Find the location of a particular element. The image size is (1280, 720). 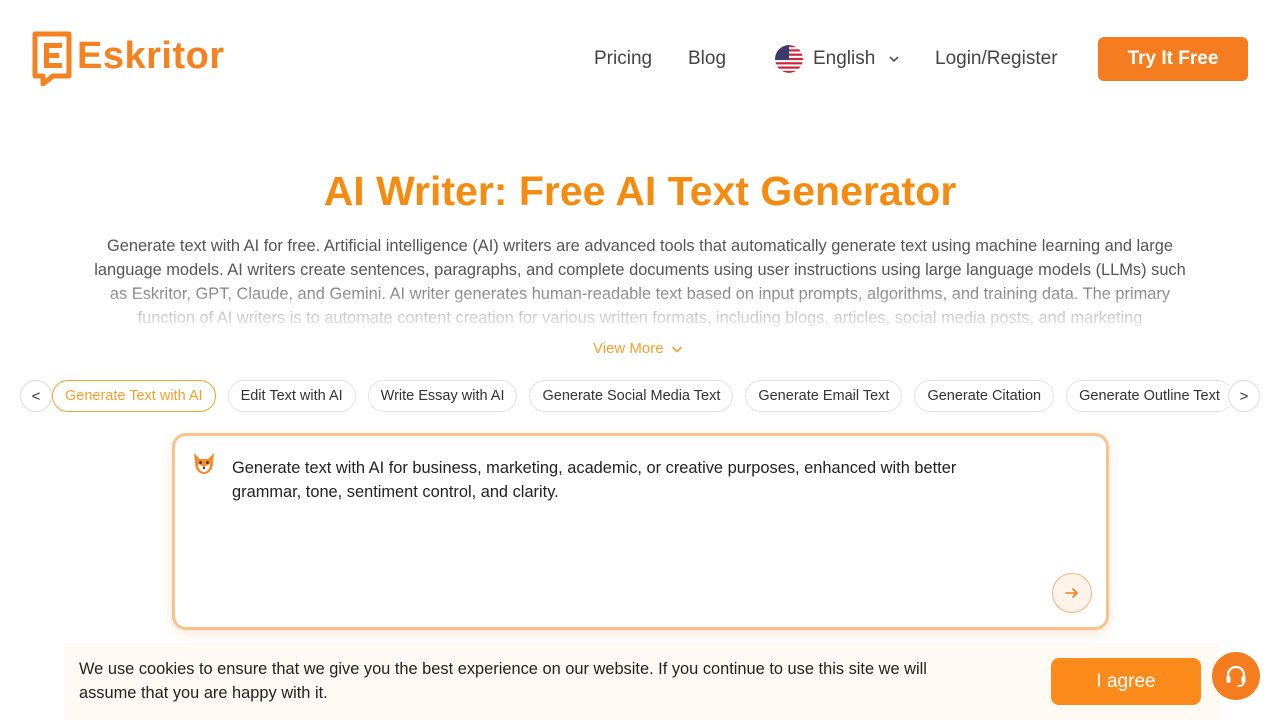

language-selector: English is located at coordinates (838, 59).